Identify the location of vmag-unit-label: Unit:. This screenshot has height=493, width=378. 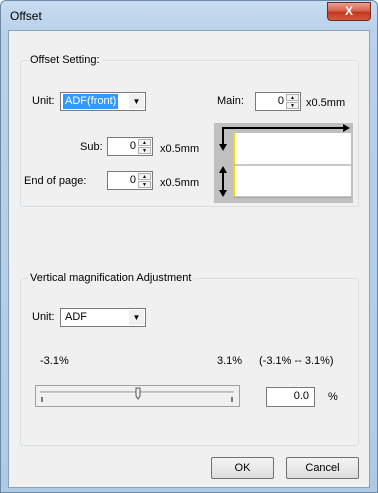
(43, 317).